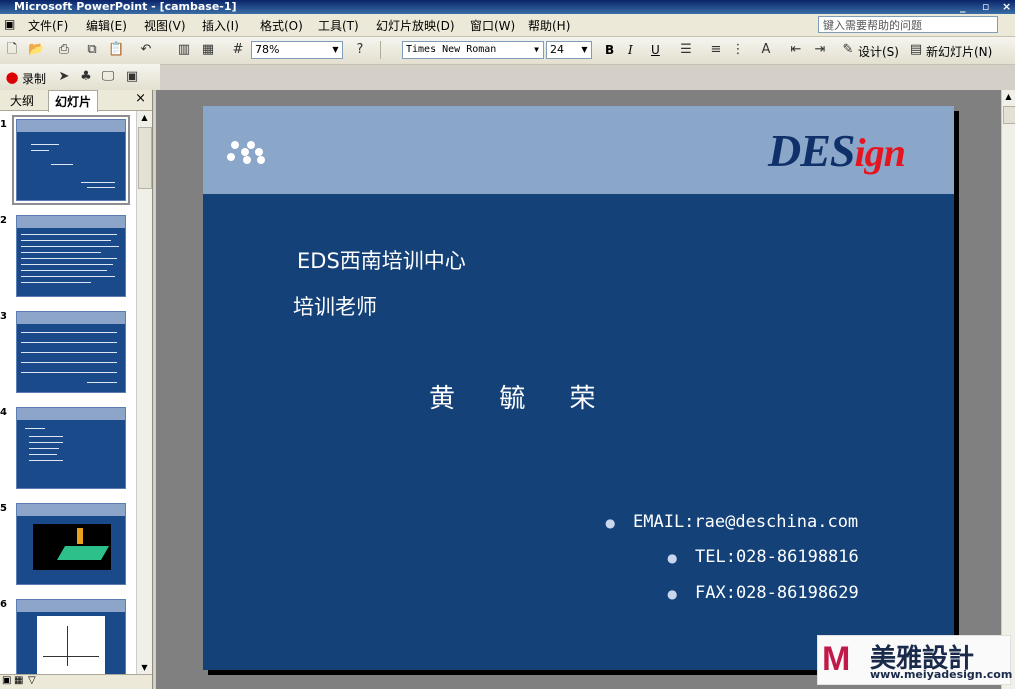  What do you see at coordinates (879, 152) in the screenshot?
I see `logo-accent: ign` at bounding box center [879, 152].